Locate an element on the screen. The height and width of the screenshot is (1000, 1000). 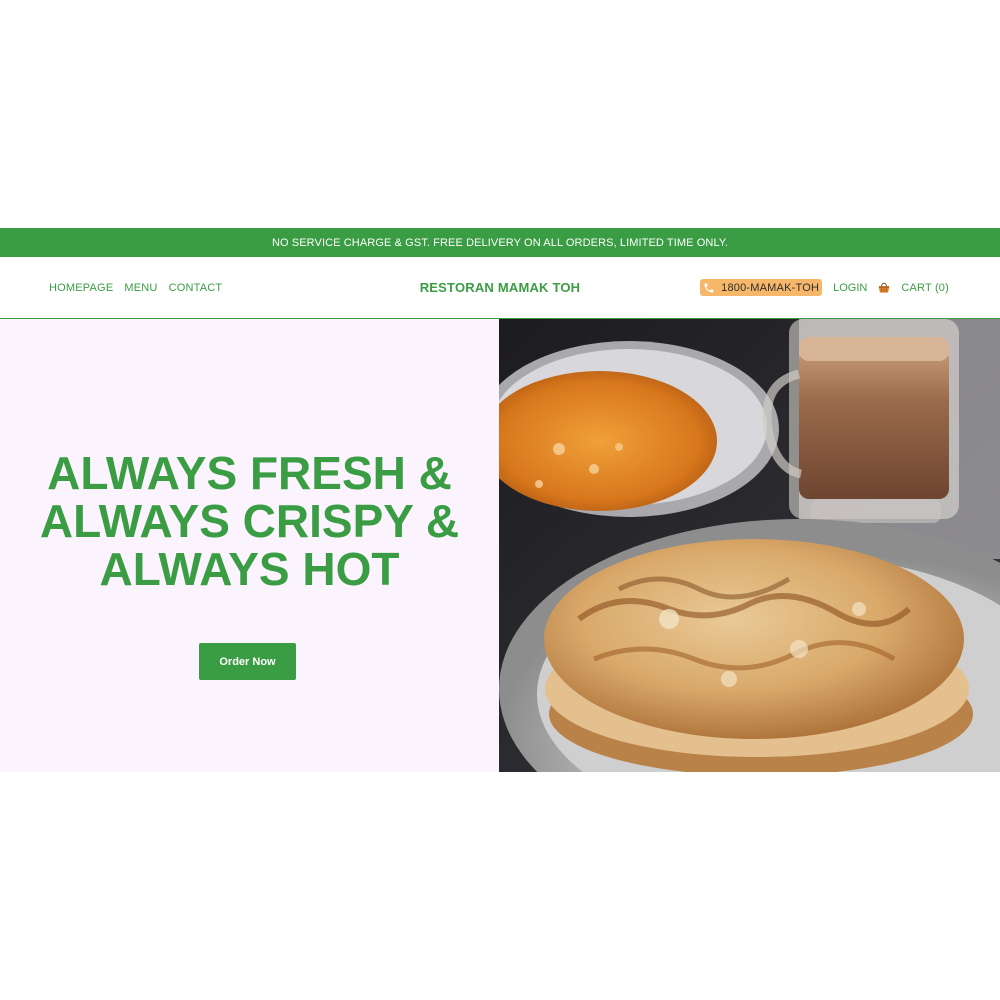
phone-icon is located at coordinates (709, 287).